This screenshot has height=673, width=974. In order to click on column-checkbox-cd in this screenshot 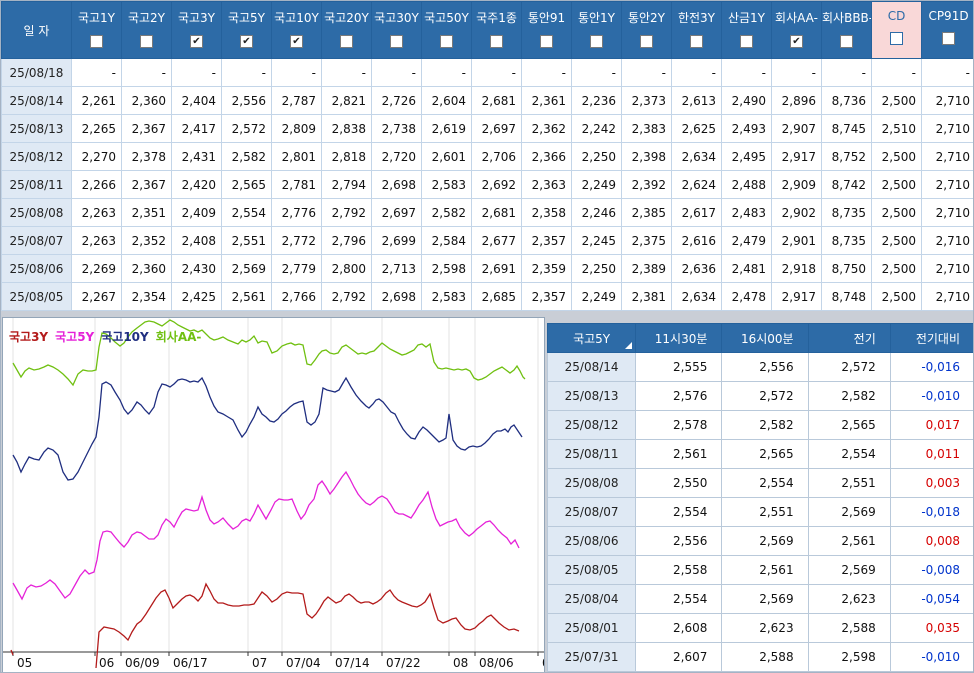, I will do `click(896, 38)`.